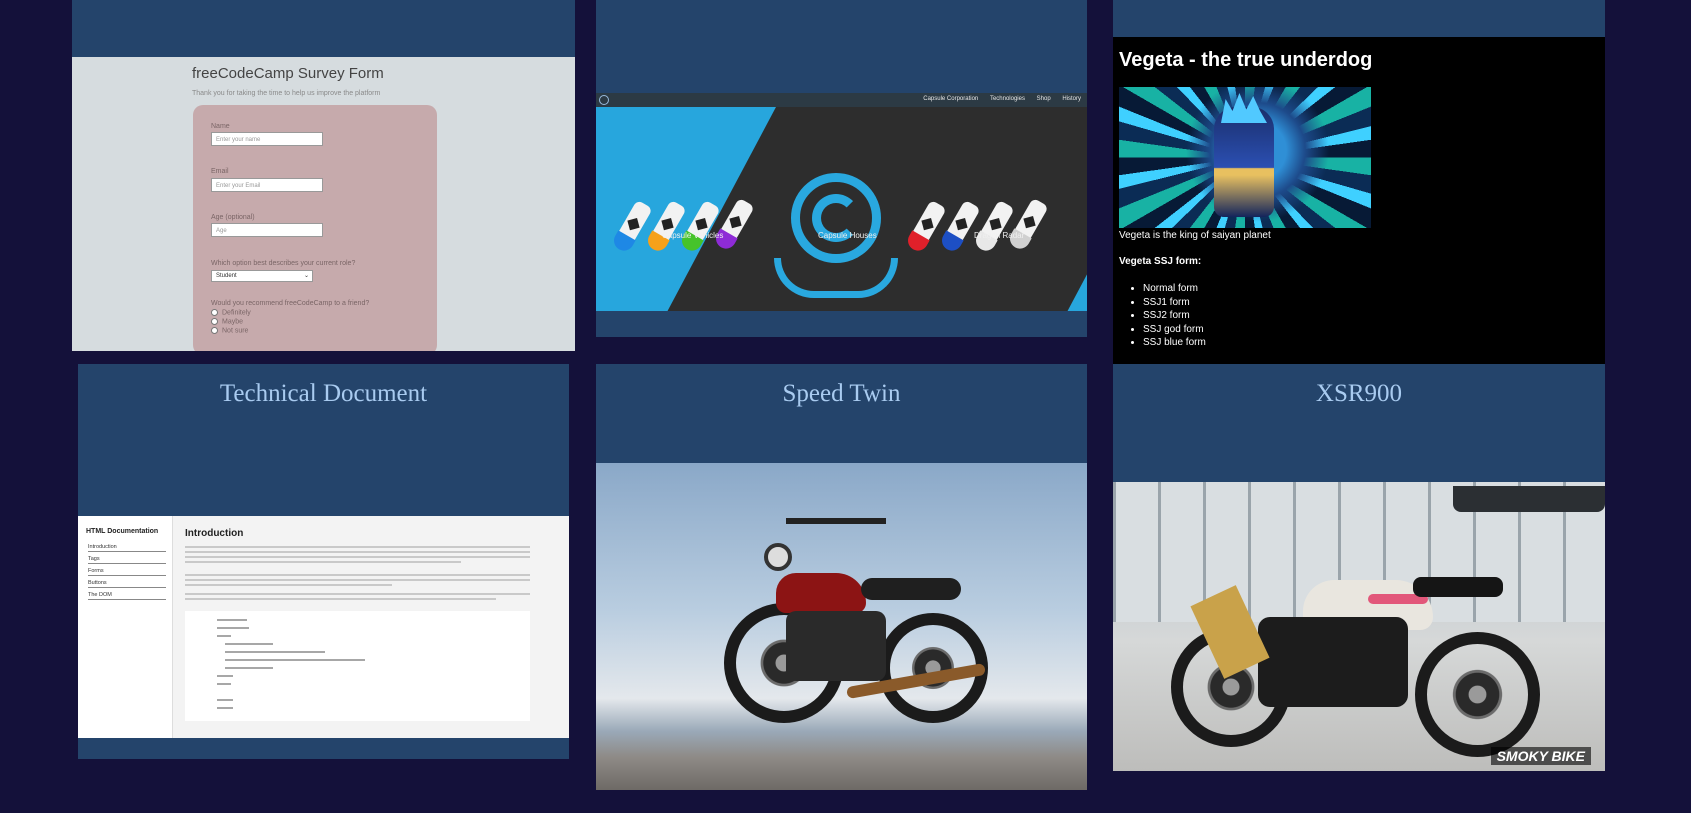 This screenshot has height=813, width=1691. I want to click on handlebar, so click(836, 521).